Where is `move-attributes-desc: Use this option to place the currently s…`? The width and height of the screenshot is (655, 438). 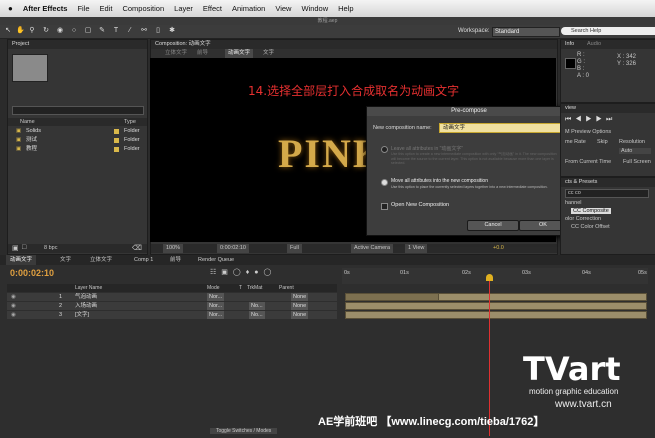 move-attributes-desc: Use this option to place the currently s… is located at coordinates (469, 187).